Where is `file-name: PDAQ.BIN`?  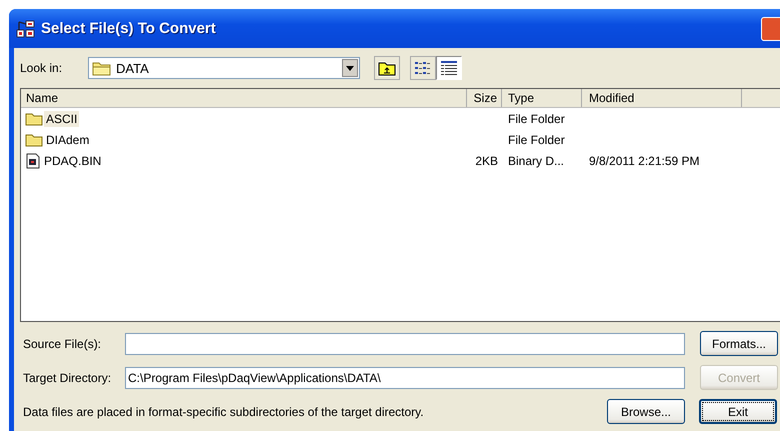
file-name: PDAQ.BIN is located at coordinates (73, 161).